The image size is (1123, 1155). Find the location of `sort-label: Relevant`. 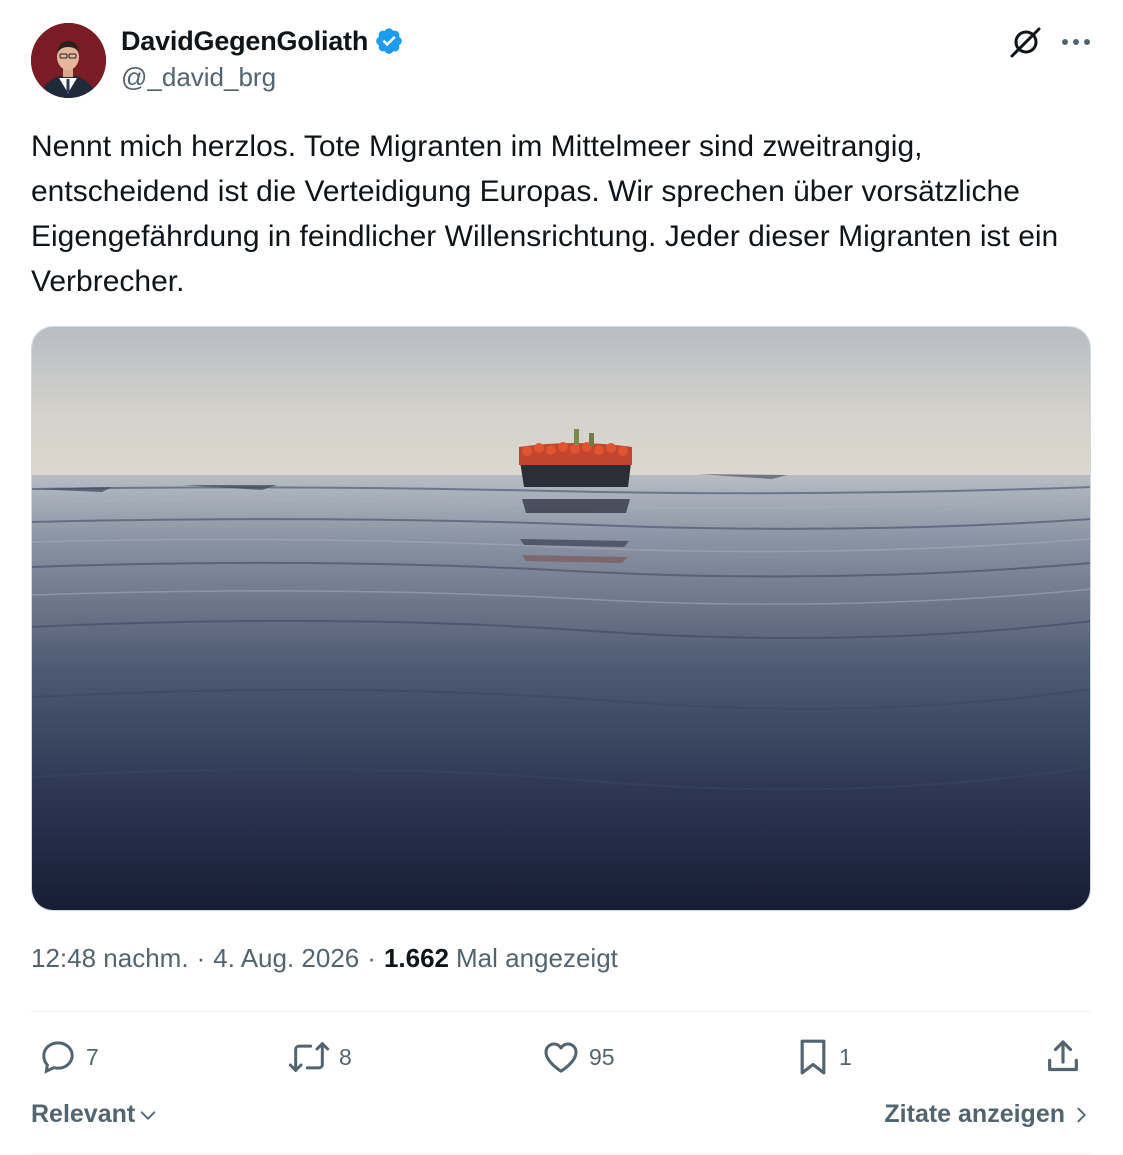

sort-label: Relevant is located at coordinates (83, 1114).